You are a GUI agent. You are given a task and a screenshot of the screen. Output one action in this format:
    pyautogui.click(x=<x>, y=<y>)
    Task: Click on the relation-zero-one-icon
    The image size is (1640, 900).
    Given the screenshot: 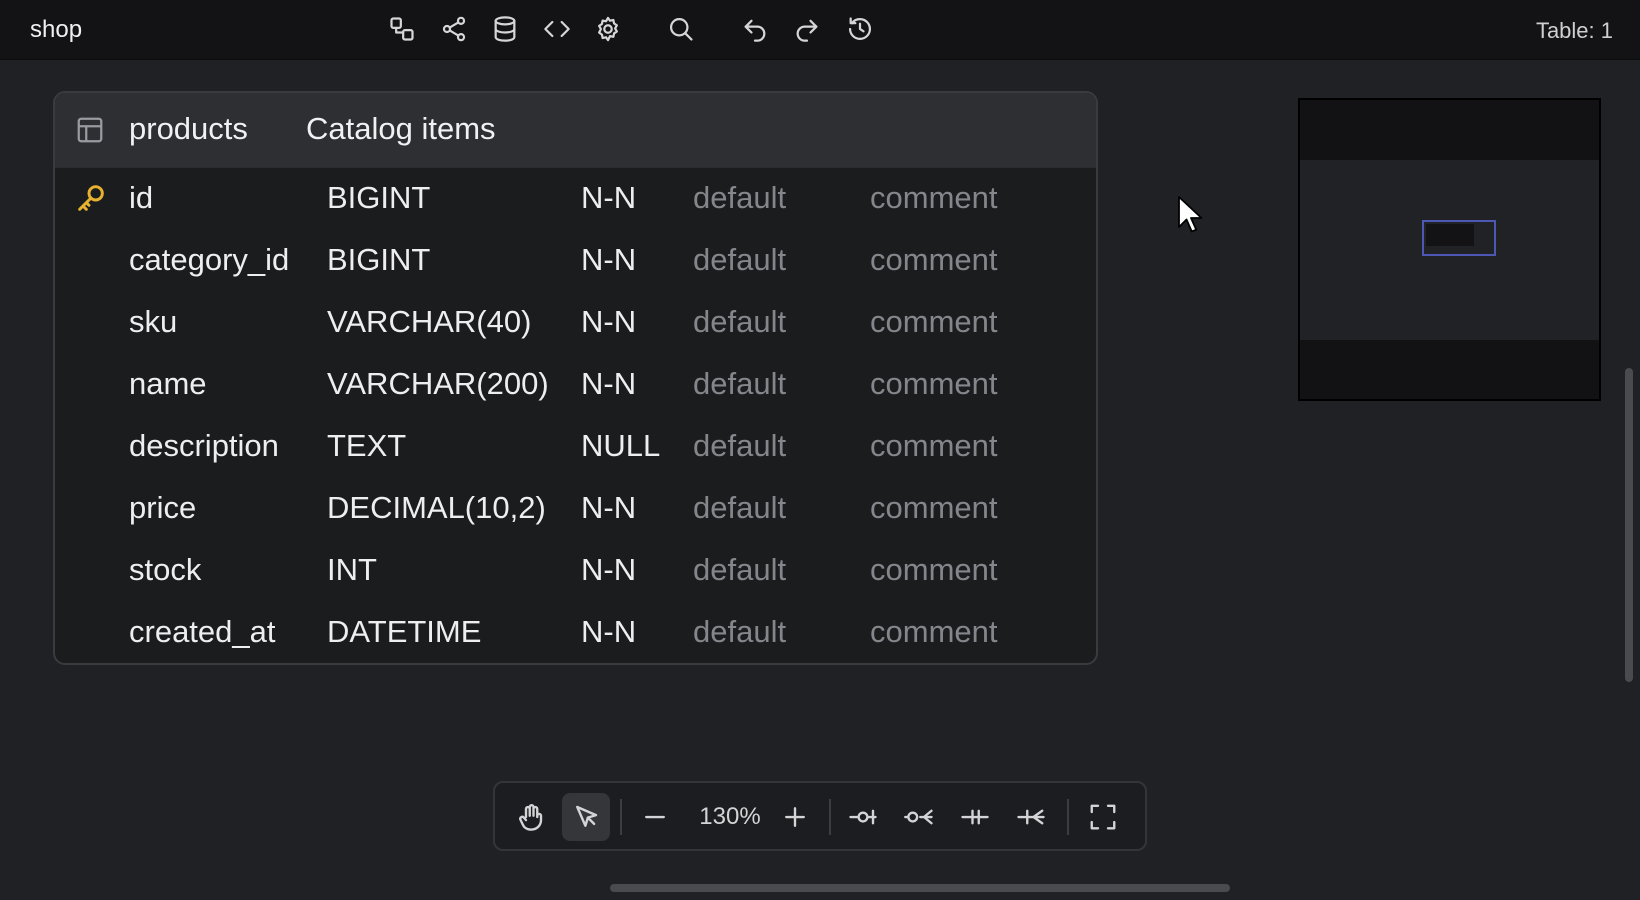 What is the action you would take?
    pyautogui.click(x=863, y=817)
    